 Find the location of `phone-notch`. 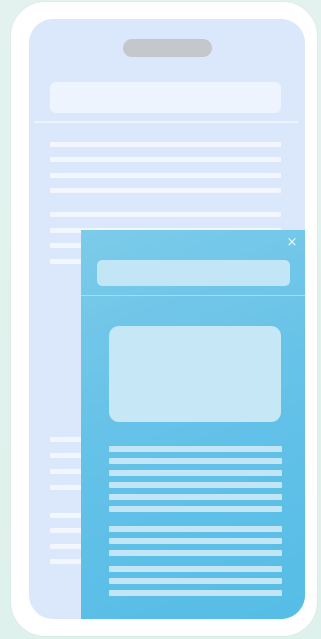

phone-notch is located at coordinates (167, 48).